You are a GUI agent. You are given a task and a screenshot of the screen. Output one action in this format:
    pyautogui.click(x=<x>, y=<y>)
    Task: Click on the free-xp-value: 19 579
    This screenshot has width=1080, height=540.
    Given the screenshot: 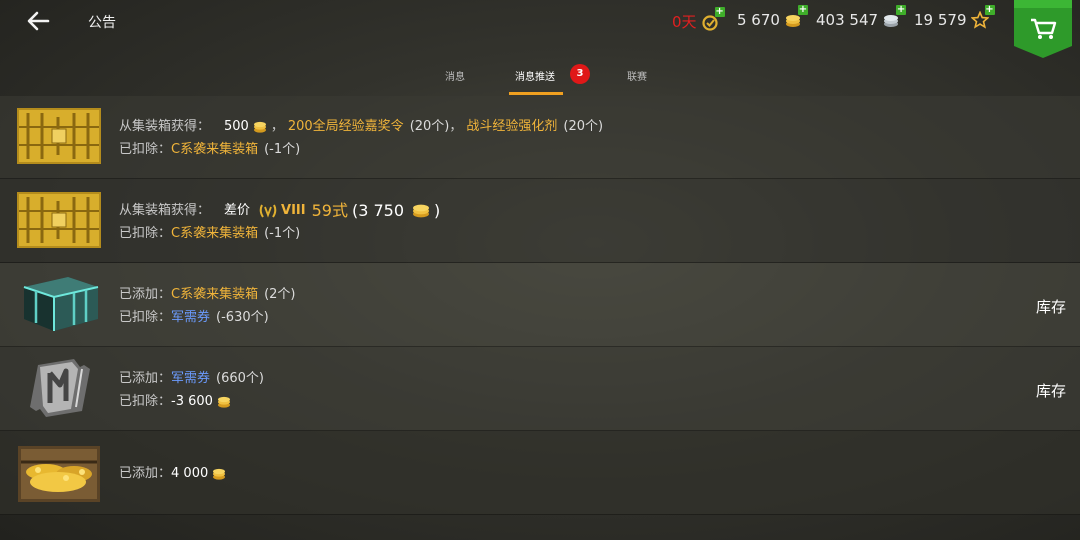 What is the action you would take?
    pyautogui.click(x=940, y=20)
    